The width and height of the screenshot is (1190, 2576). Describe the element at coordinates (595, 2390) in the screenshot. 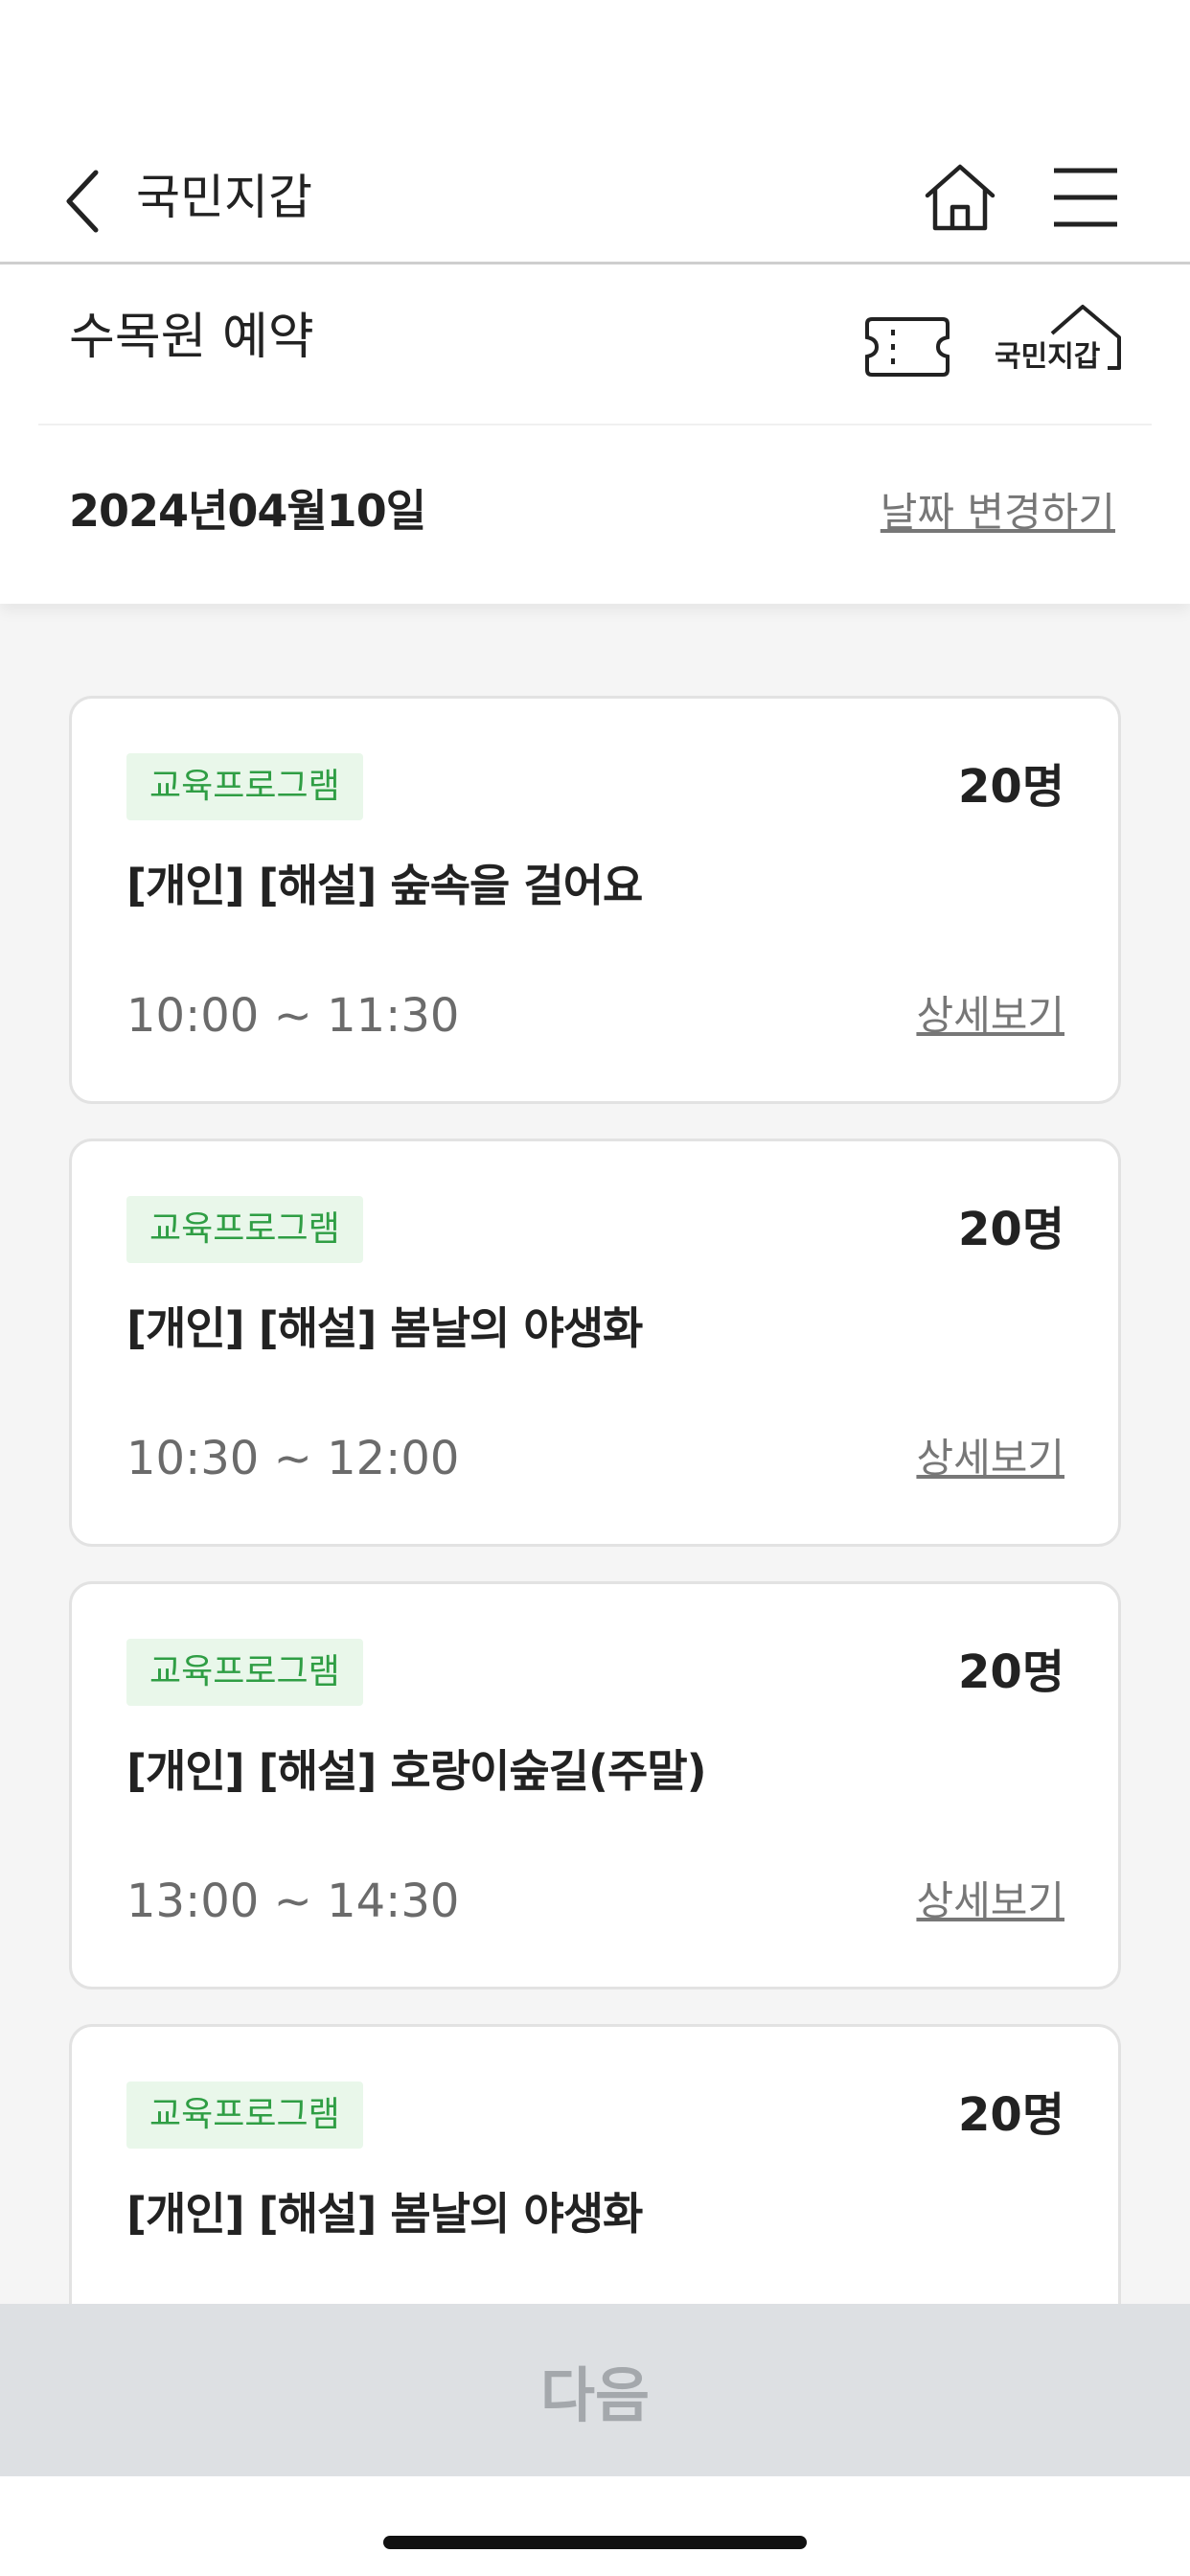

I see `next-button: 다음` at that location.